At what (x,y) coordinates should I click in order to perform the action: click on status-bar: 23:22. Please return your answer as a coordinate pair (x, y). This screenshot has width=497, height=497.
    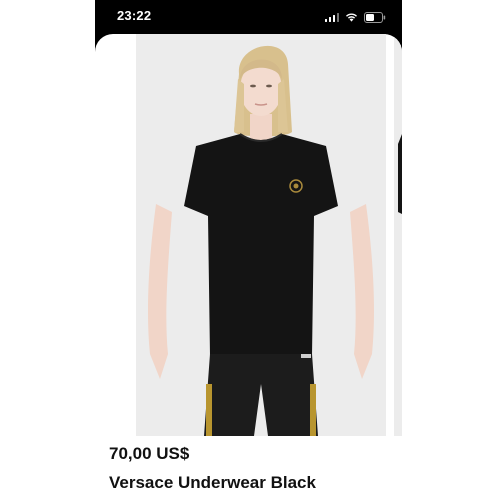
    Looking at the image, I should click on (248, 17).